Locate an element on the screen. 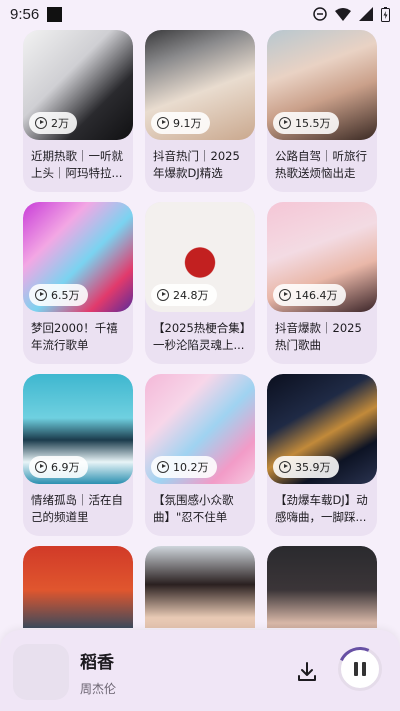  play-count-badge: 24.8万 is located at coordinates (184, 295).